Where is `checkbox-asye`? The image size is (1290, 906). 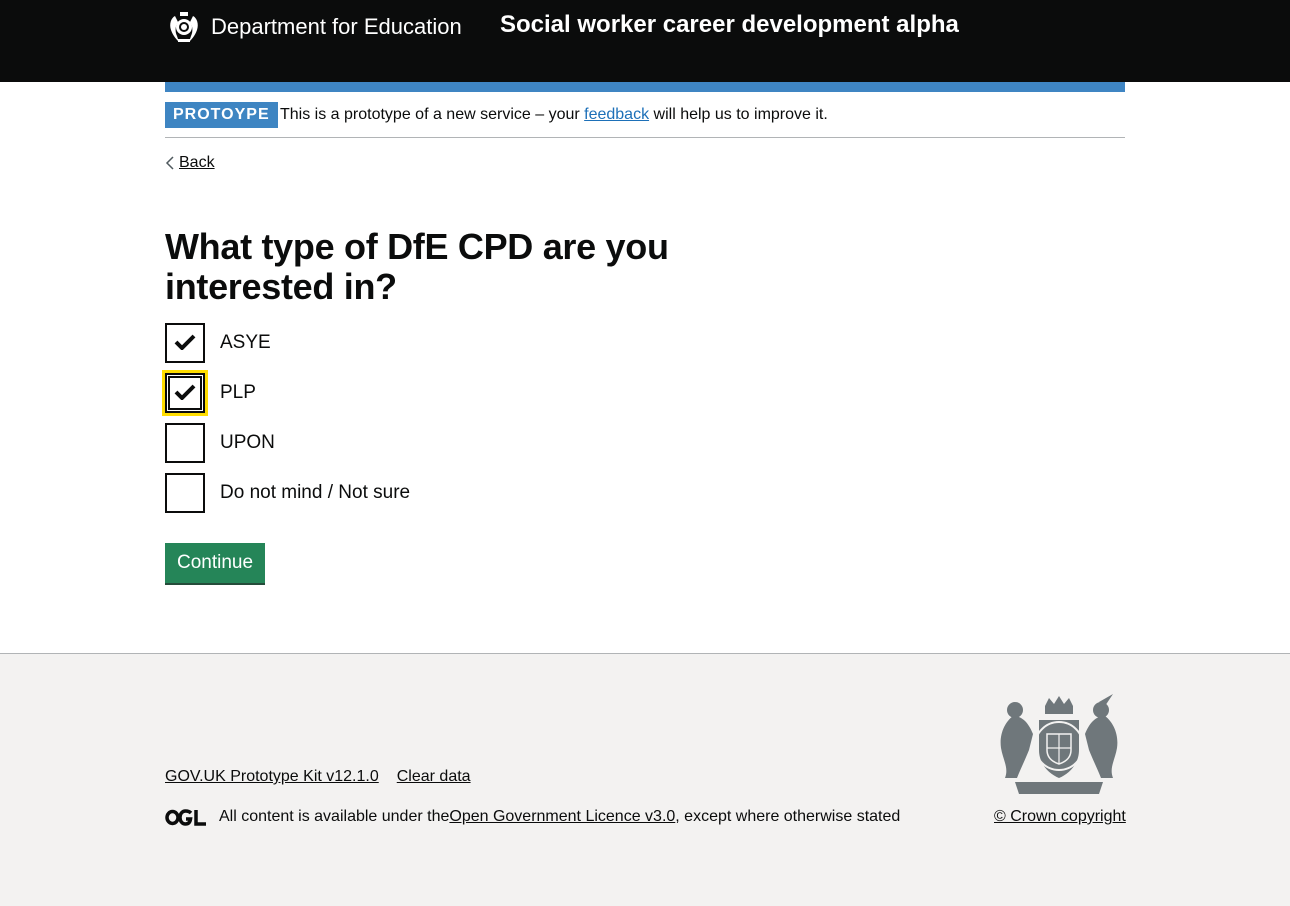
checkbox-asye is located at coordinates (185, 343).